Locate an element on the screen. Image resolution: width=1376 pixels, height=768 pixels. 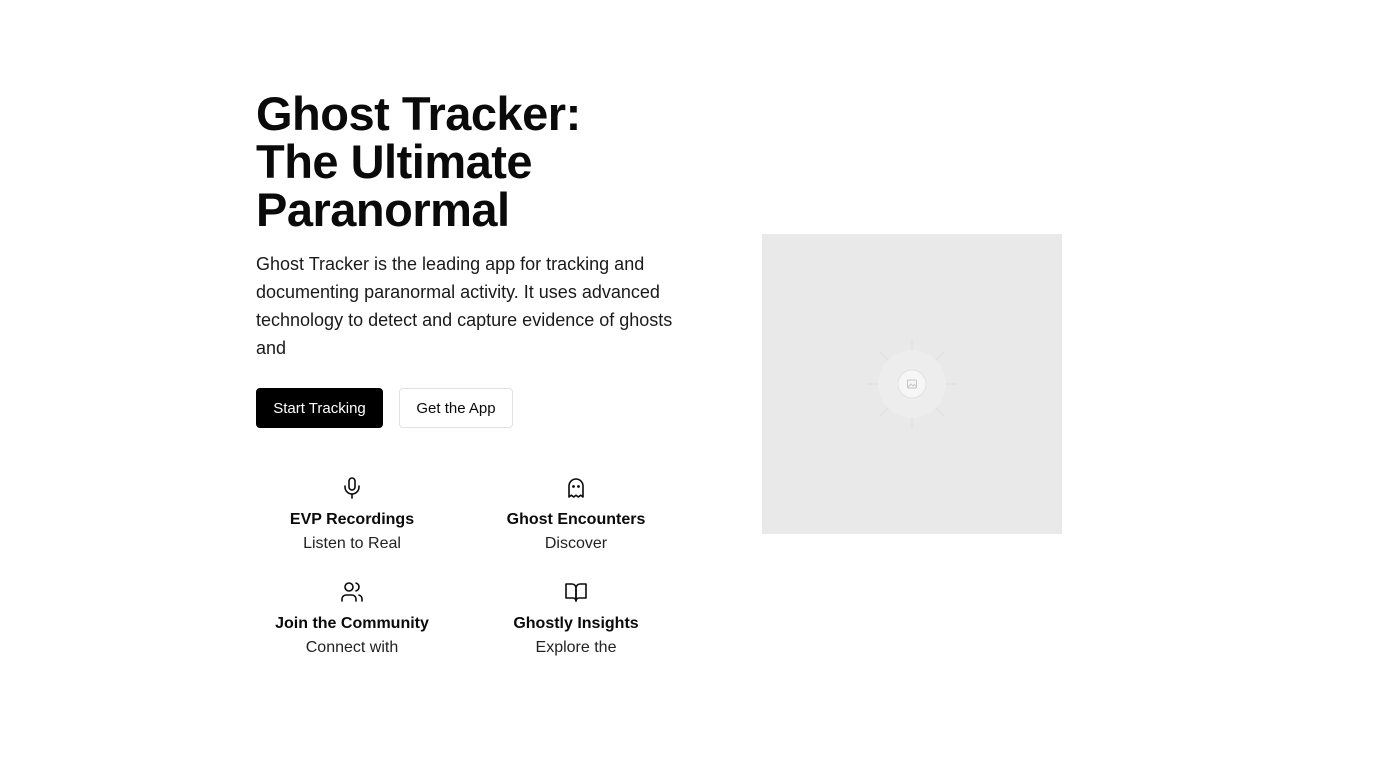
page-title: Ghost Tracker: The Ultimate Paranormal is located at coordinates (476, 162).